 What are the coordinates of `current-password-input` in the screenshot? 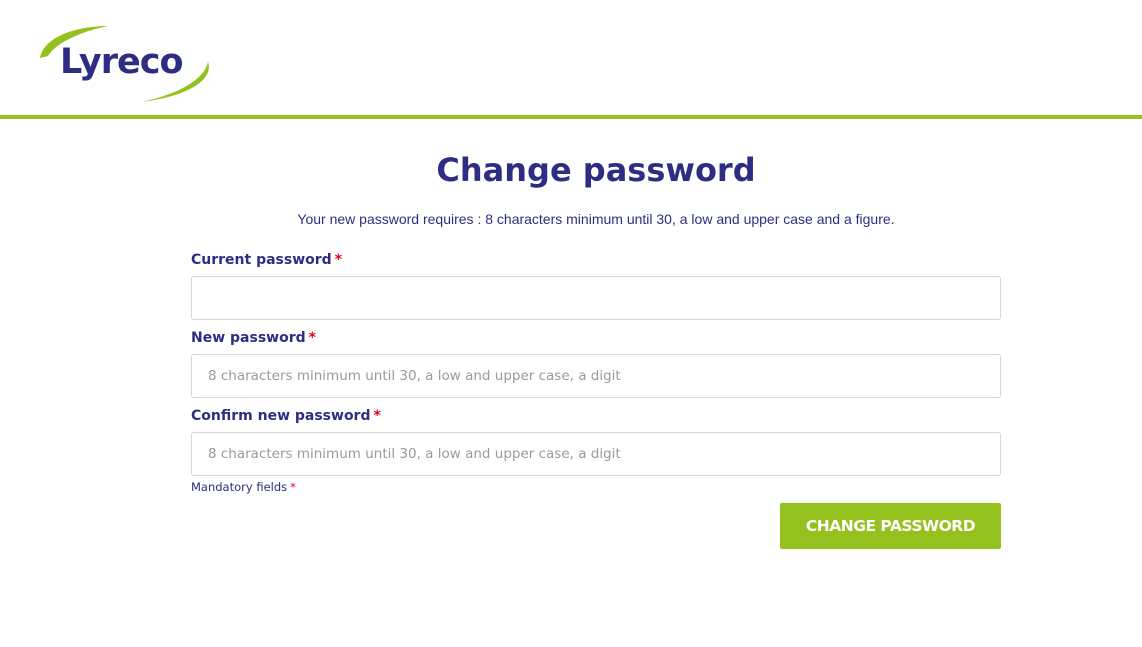 It's located at (596, 298).